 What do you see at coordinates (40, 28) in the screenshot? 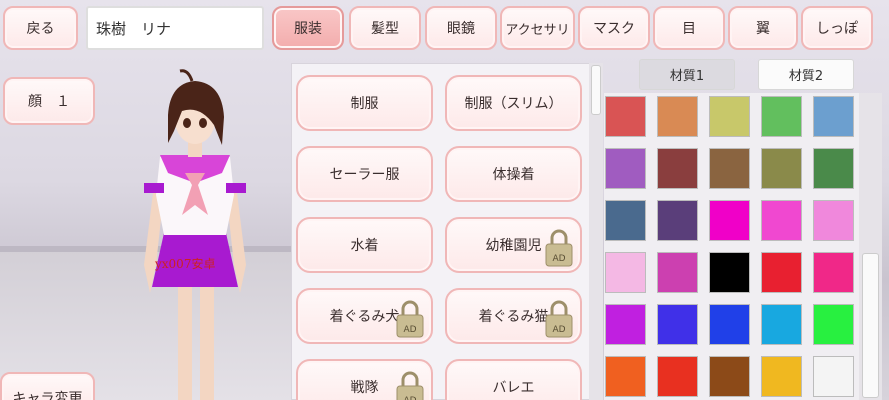
I see `back-button: 戻る` at bounding box center [40, 28].